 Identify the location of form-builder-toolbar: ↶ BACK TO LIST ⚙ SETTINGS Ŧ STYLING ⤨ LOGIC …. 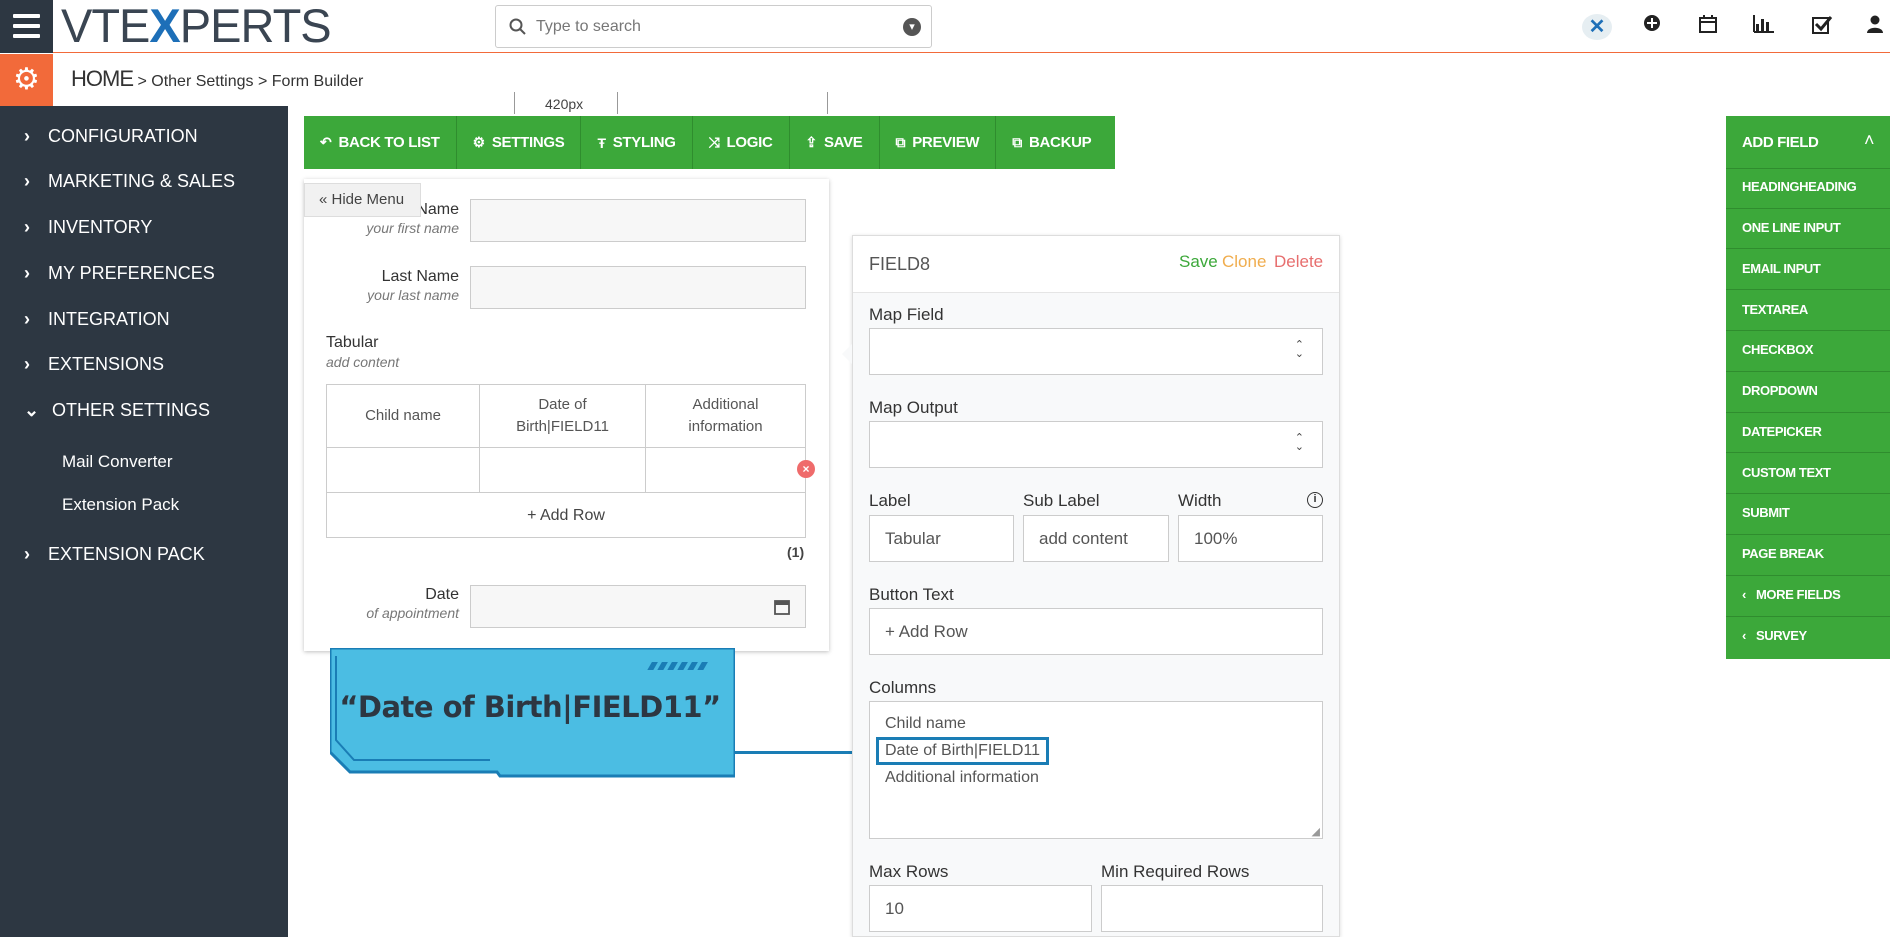
(709, 142).